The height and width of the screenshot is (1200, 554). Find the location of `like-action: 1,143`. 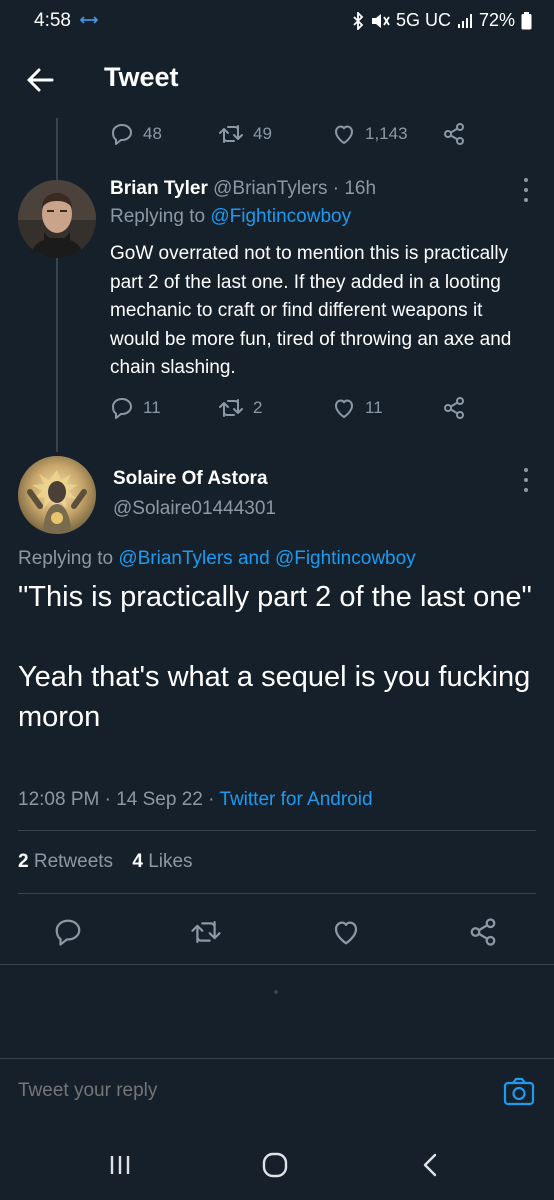

like-action: 1,143 is located at coordinates (370, 134).